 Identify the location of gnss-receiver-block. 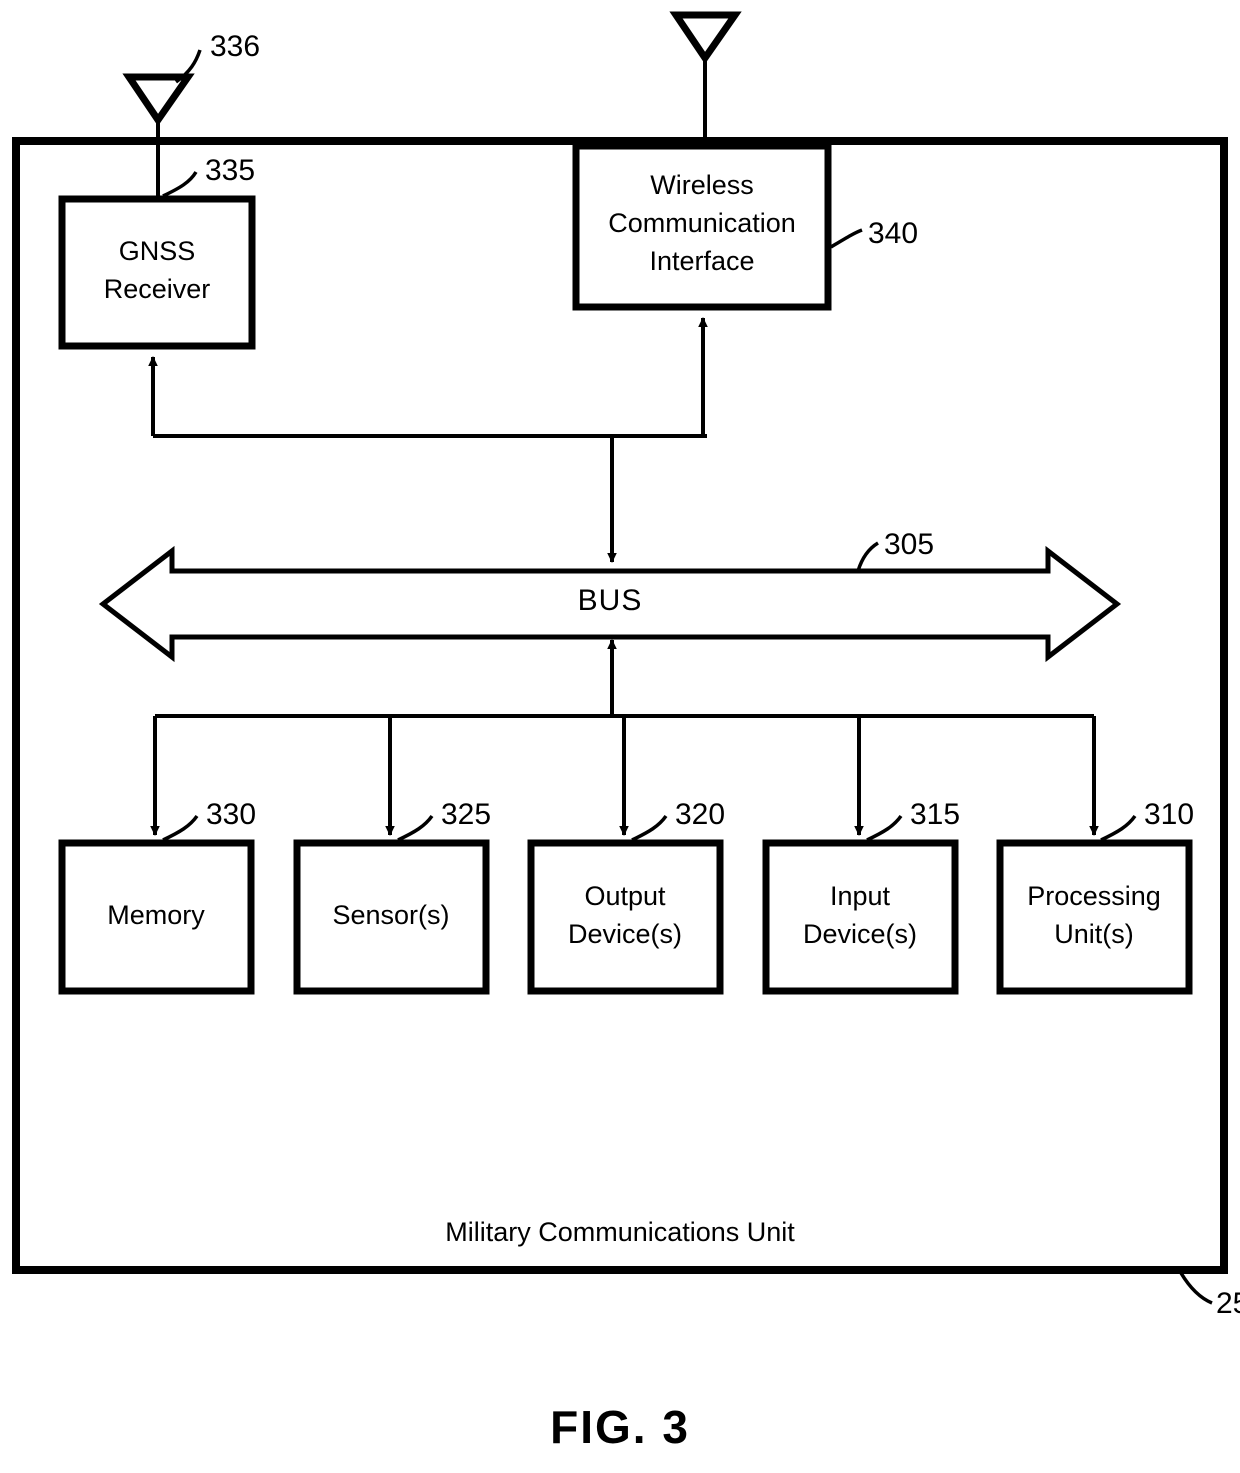
(157, 272).